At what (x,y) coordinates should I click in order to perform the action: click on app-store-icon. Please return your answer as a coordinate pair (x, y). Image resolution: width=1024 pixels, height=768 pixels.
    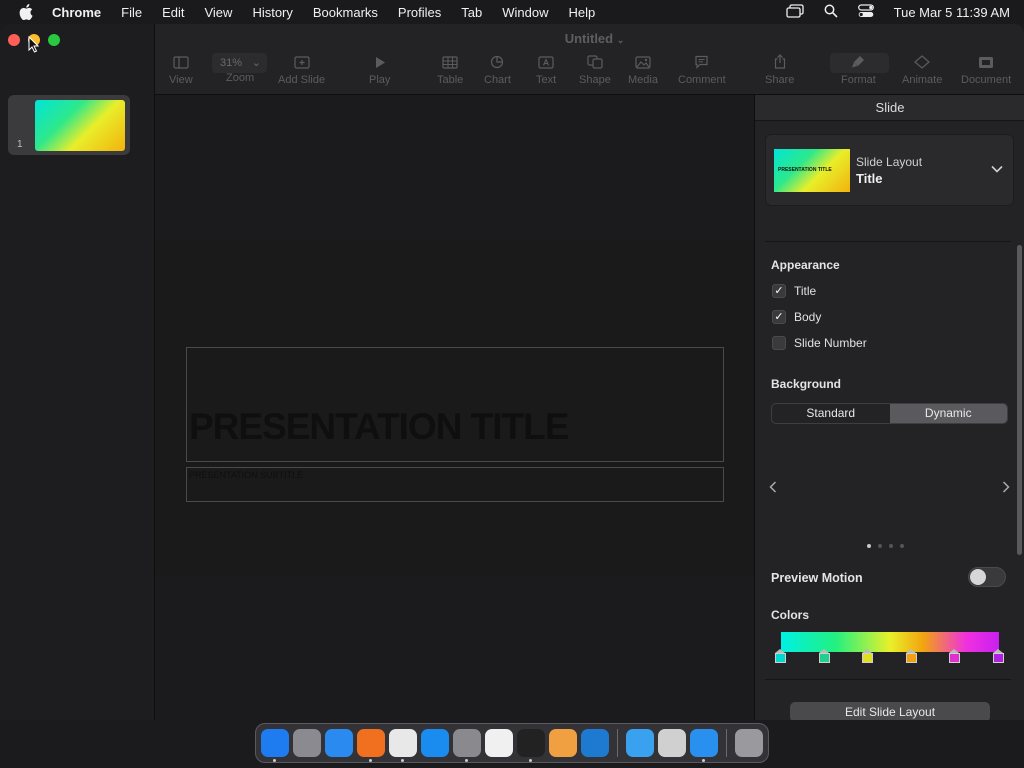
    Looking at the image, I should click on (435, 743).